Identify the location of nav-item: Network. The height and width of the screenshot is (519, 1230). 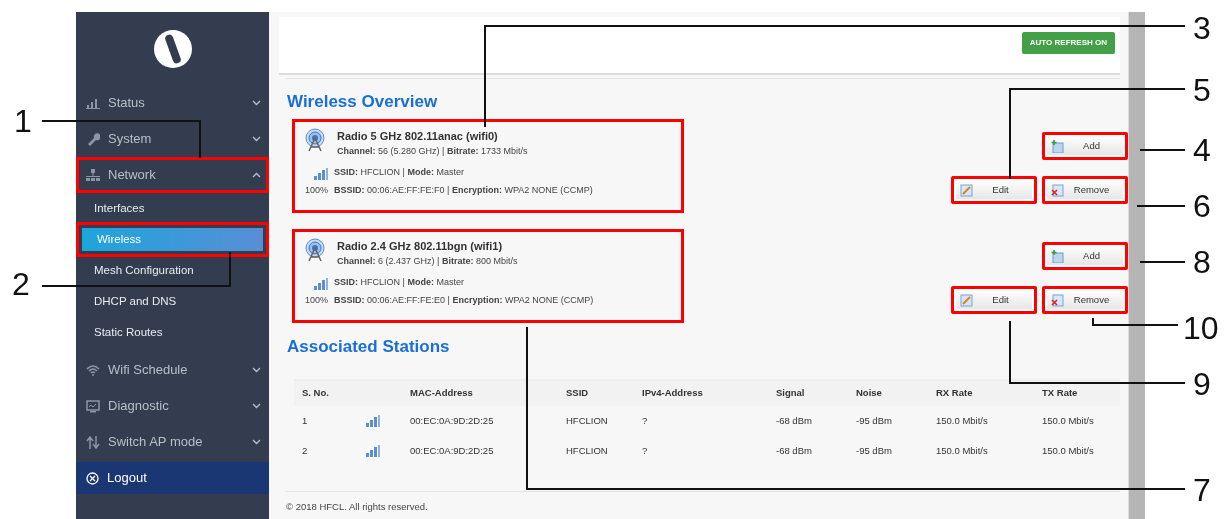
(172, 175).